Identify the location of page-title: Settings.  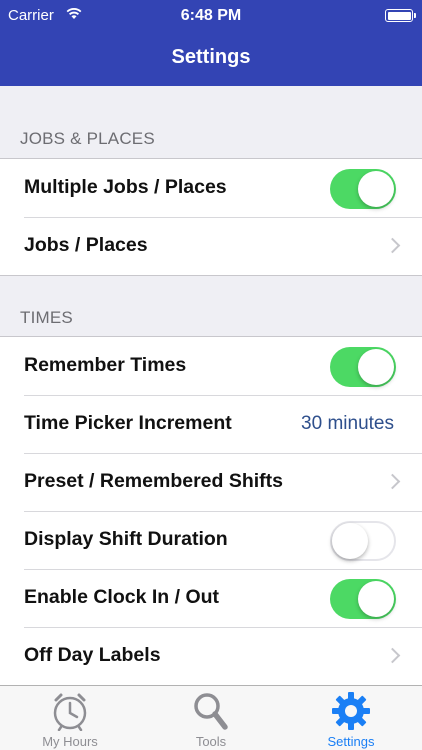
(211, 57).